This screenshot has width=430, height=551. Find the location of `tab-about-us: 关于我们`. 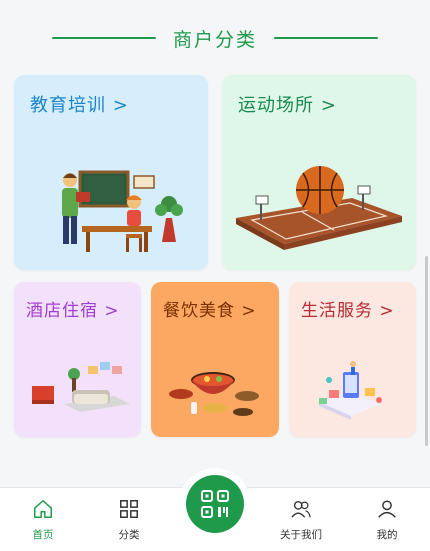

tab-about-us: 关于我们 is located at coordinates (301, 519).